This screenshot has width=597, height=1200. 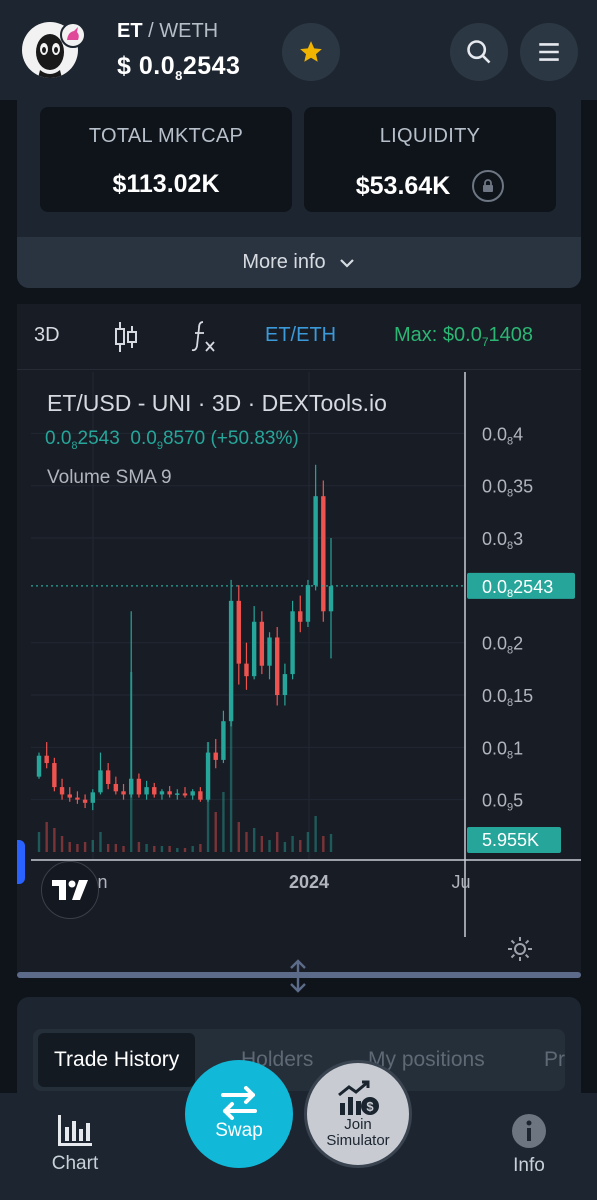 I want to click on nav-chart: Chart, so click(x=75, y=1144).